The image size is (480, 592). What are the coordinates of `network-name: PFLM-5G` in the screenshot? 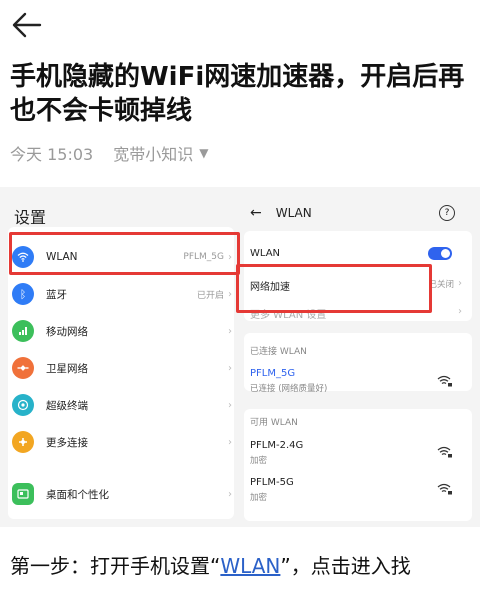 It's located at (272, 482).